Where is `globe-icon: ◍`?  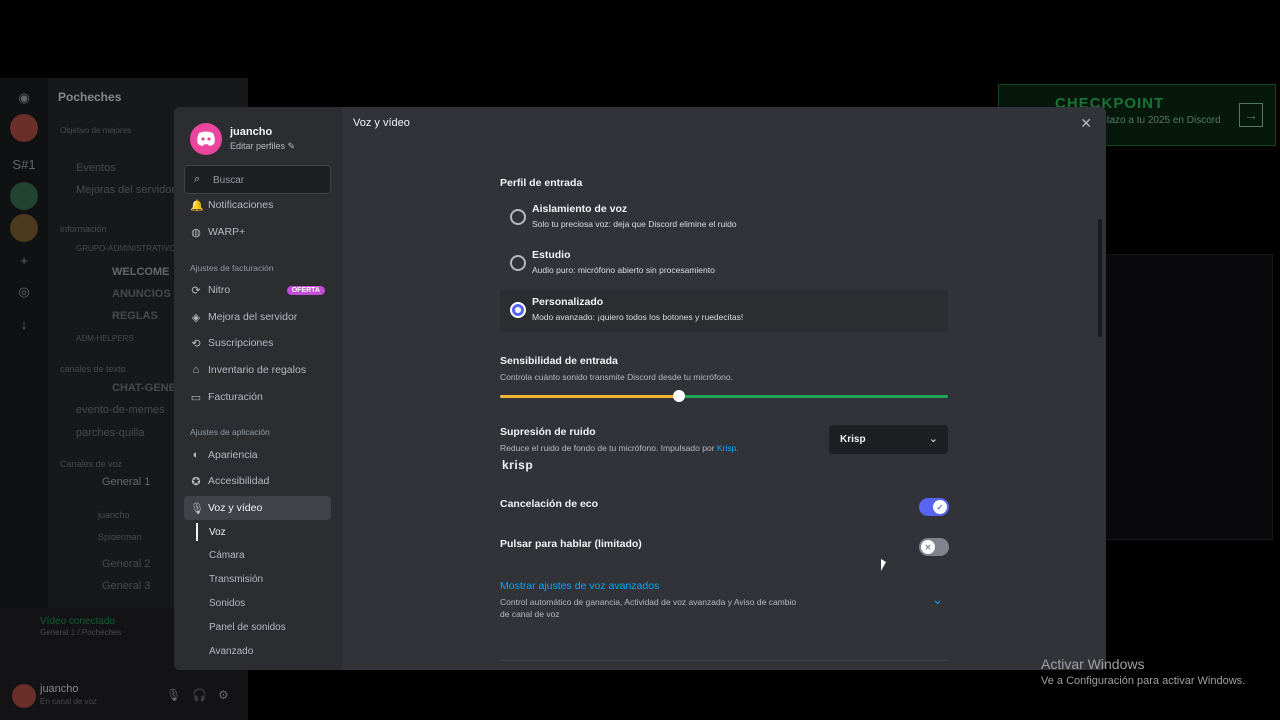
globe-icon: ◍ is located at coordinates (196, 232).